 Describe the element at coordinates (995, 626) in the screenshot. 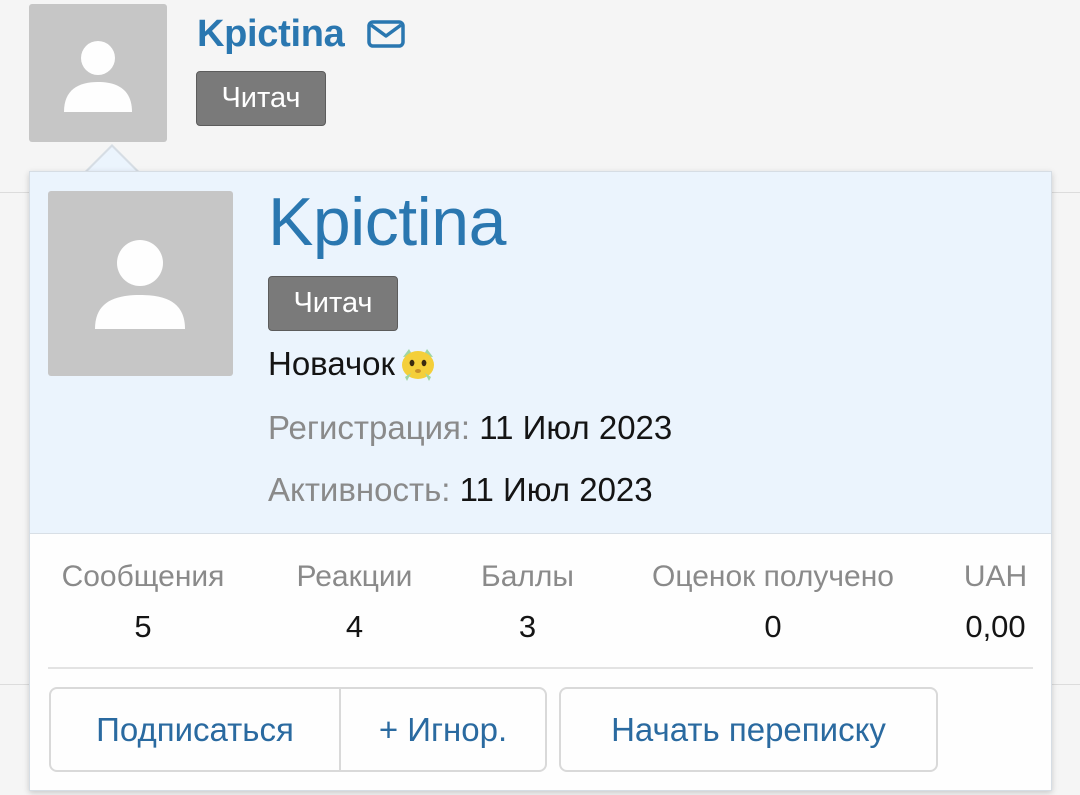

I see `stat-value: 0,00` at that location.